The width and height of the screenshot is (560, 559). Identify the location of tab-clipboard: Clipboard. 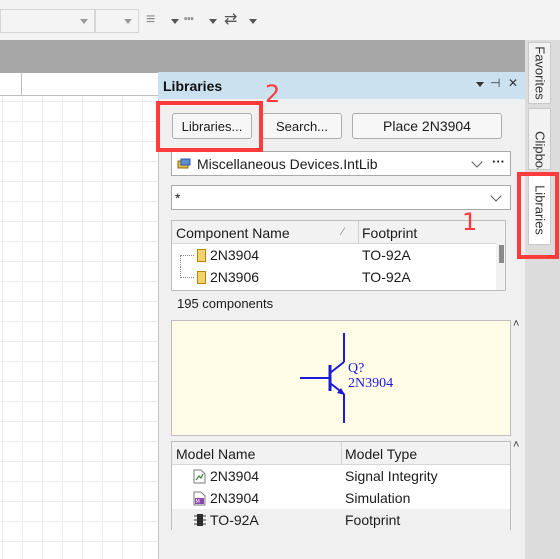
(539, 139).